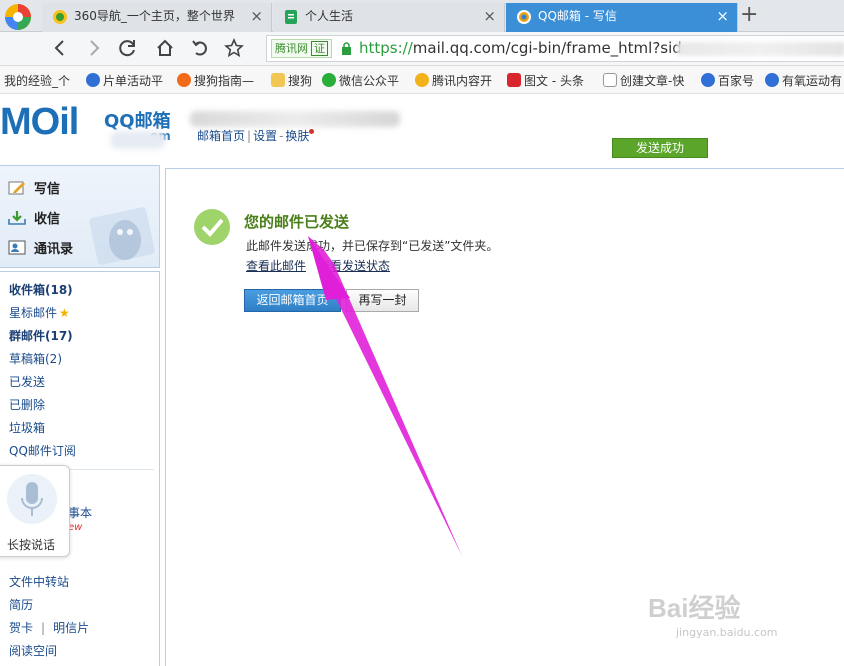 Image resolution: width=844 pixels, height=666 pixels. Describe the element at coordinates (212, 227) in the screenshot. I see `success-check-icon` at that location.